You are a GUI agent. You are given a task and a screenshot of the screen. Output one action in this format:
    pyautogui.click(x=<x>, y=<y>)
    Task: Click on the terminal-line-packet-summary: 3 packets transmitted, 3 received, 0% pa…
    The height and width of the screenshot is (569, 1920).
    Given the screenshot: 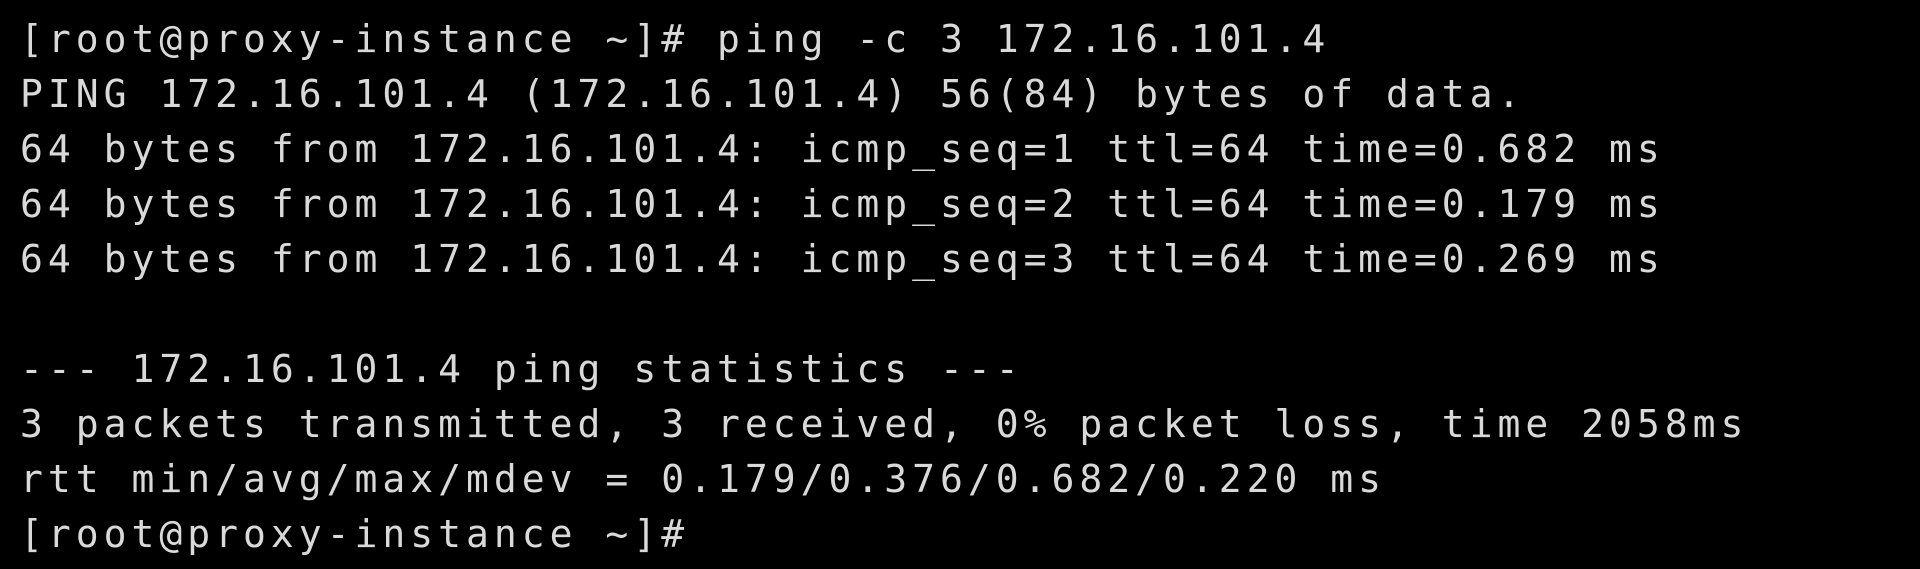 What is the action you would take?
    pyautogui.click(x=884, y=424)
    